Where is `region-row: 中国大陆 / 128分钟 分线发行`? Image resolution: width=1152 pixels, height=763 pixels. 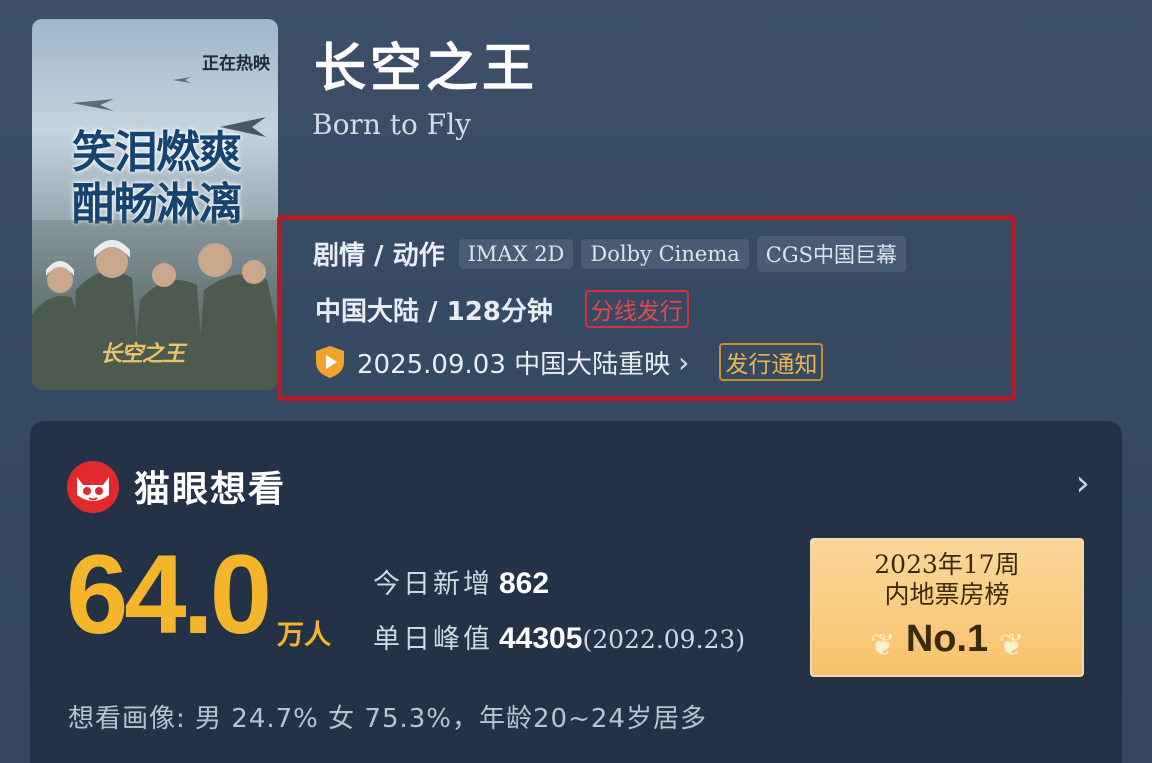
region-row: 中国大陆 / 128分钟 分线发行 is located at coordinates (502, 309).